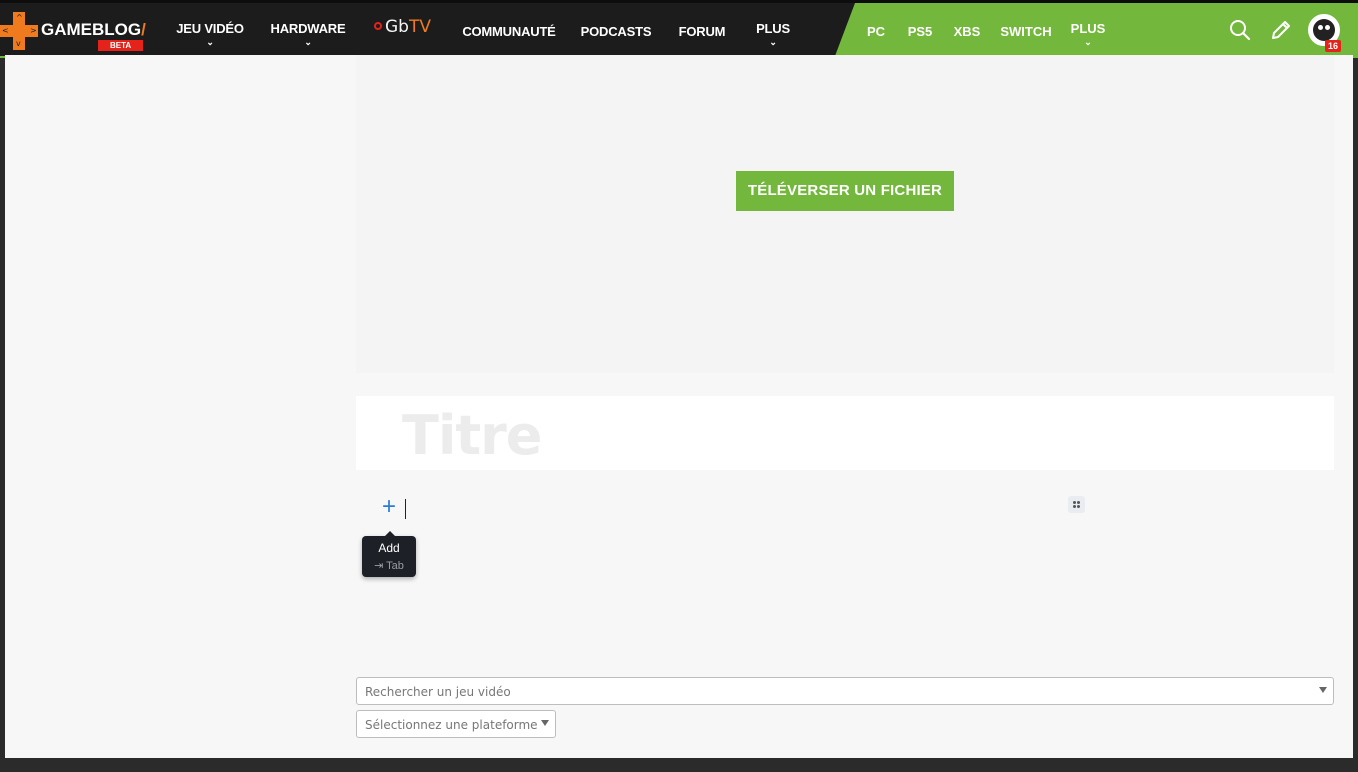 Image resolution: width=1358 pixels, height=772 pixels. I want to click on tooltip-label: Add, so click(389, 548).